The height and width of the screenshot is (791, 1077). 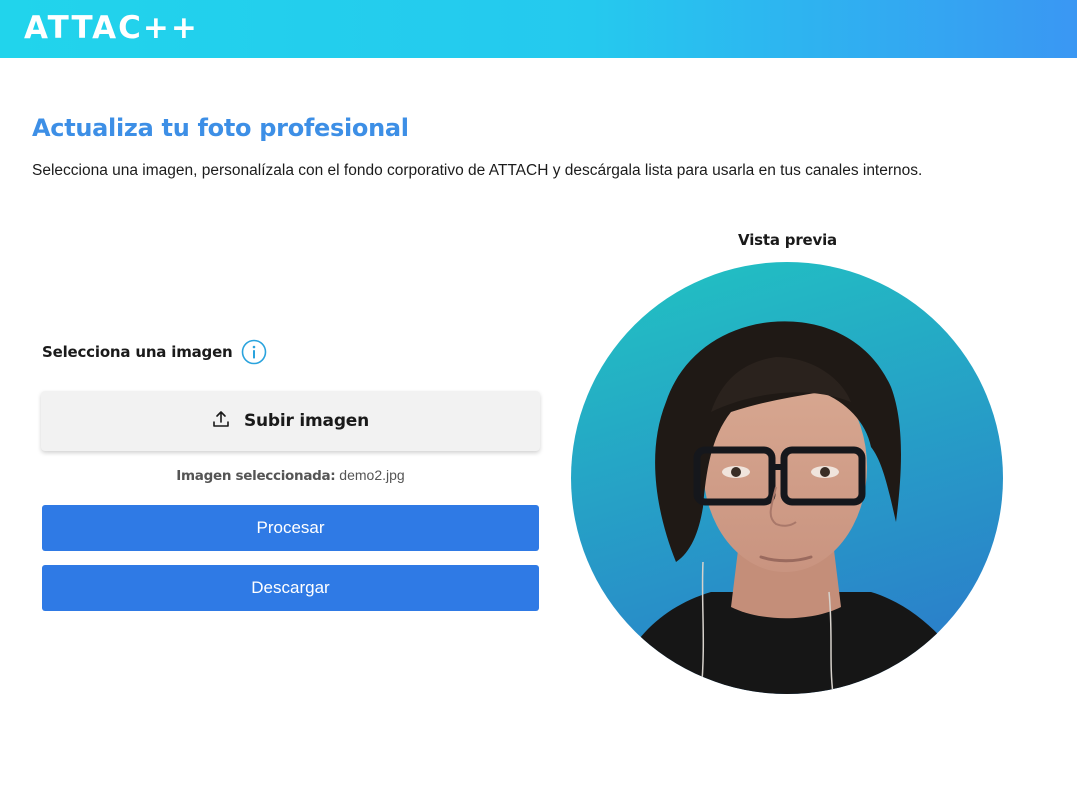 I want to click on upload-image-button: Subir imagen, so click(x=290, y=421).